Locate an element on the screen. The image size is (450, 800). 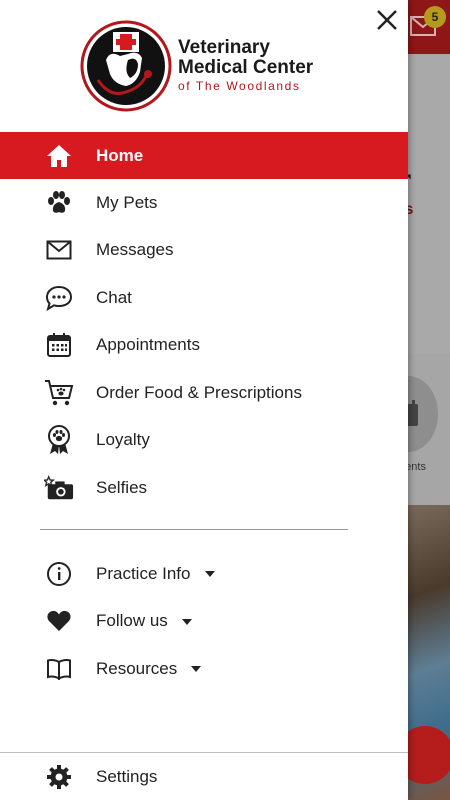
menu-item-label: Chat is located at coordinates (114, 297).